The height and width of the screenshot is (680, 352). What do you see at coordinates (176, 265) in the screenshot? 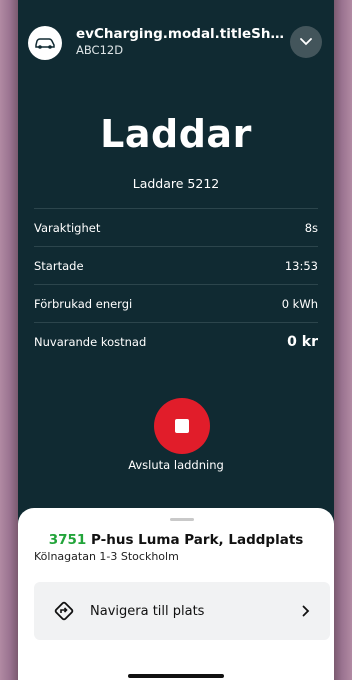
I see `row-started: Startade 13:53` at bounding box center [176, 265].